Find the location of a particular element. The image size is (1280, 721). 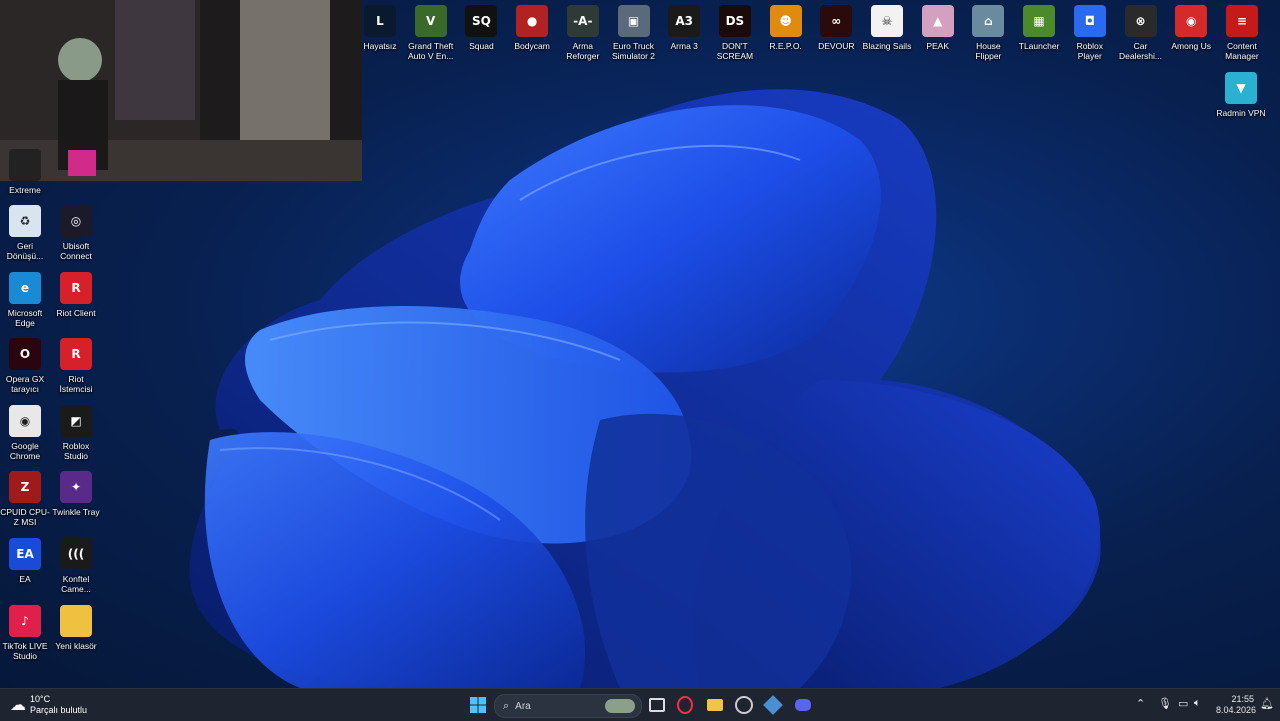

desktop-icon-label: CPUID CPU-Z MSI is located at coordinates (25, 517).